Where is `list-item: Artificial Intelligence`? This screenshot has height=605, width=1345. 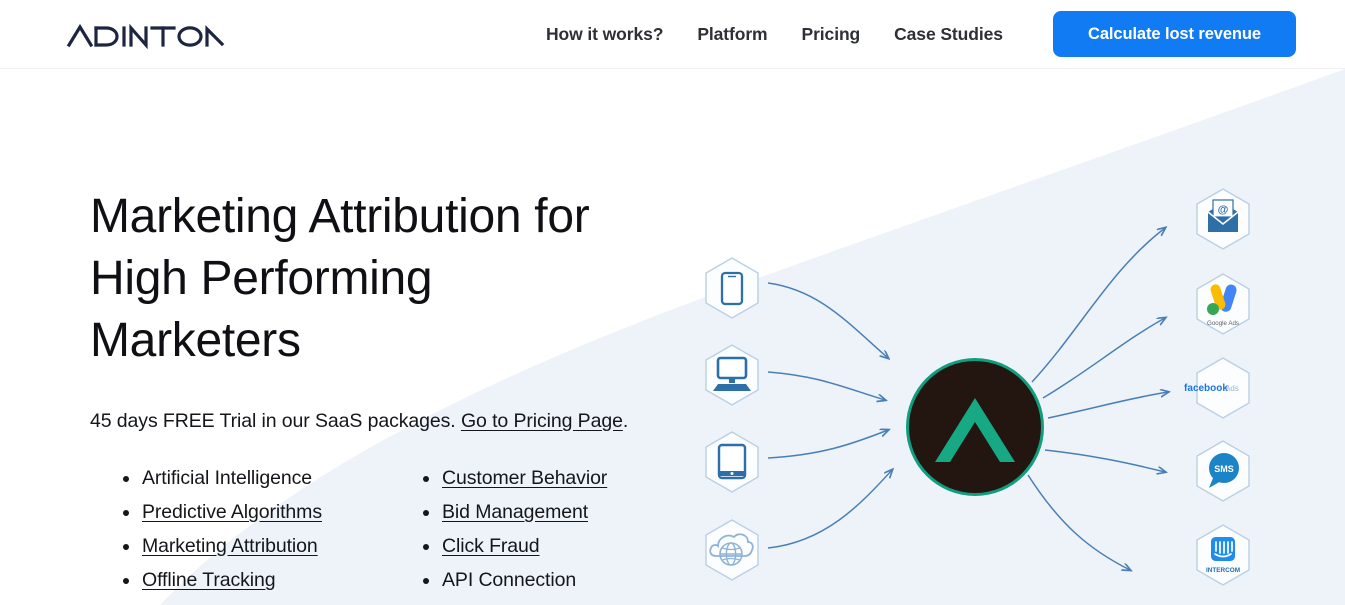 list-item: Artificial Intelligence is located at coordinates (240, 478).